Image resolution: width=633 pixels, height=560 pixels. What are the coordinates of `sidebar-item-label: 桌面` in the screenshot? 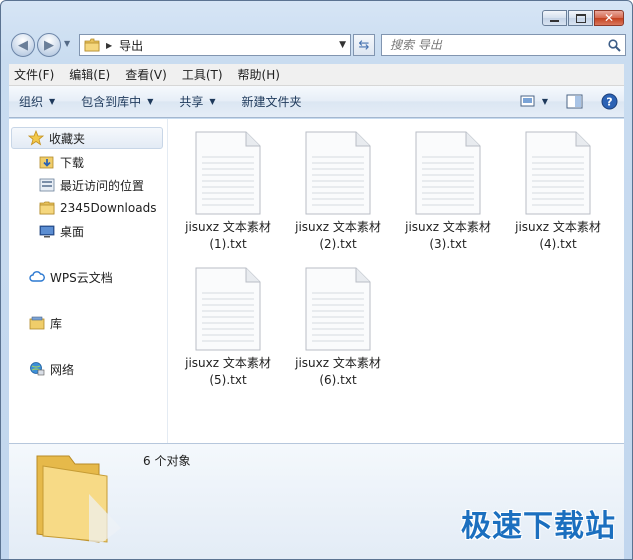 It's located at (72, 231).